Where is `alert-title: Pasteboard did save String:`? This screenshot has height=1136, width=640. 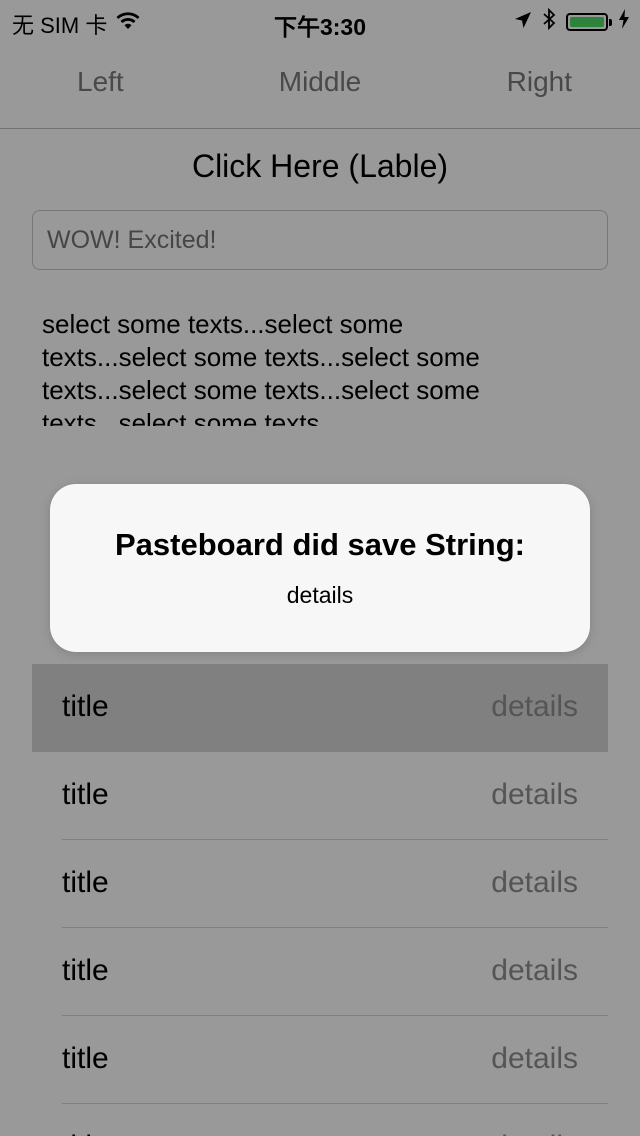
alert-title: Pasteboard did save String: is located at coordinates (320, 544).